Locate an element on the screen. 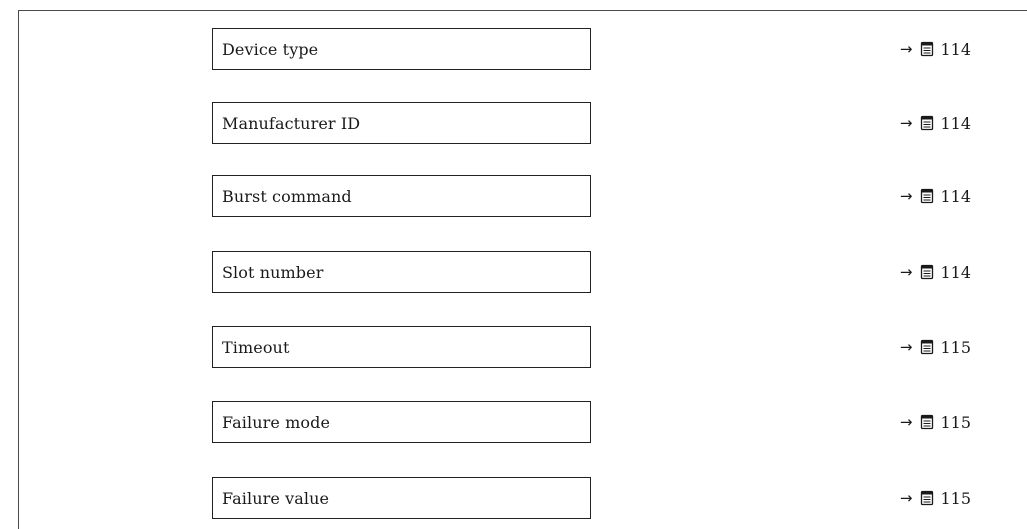 The height and width of the screenshot is (529, 1027). parameter-row-slot-number: Slot number → 114 is located at coordinates (513, 272).